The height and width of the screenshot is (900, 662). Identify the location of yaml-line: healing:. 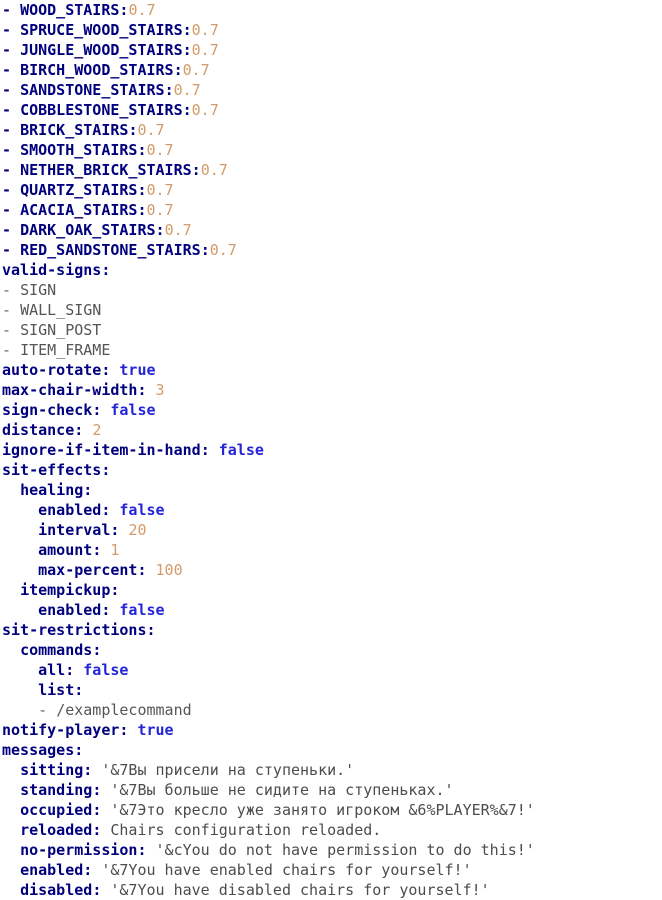
(331, 490).